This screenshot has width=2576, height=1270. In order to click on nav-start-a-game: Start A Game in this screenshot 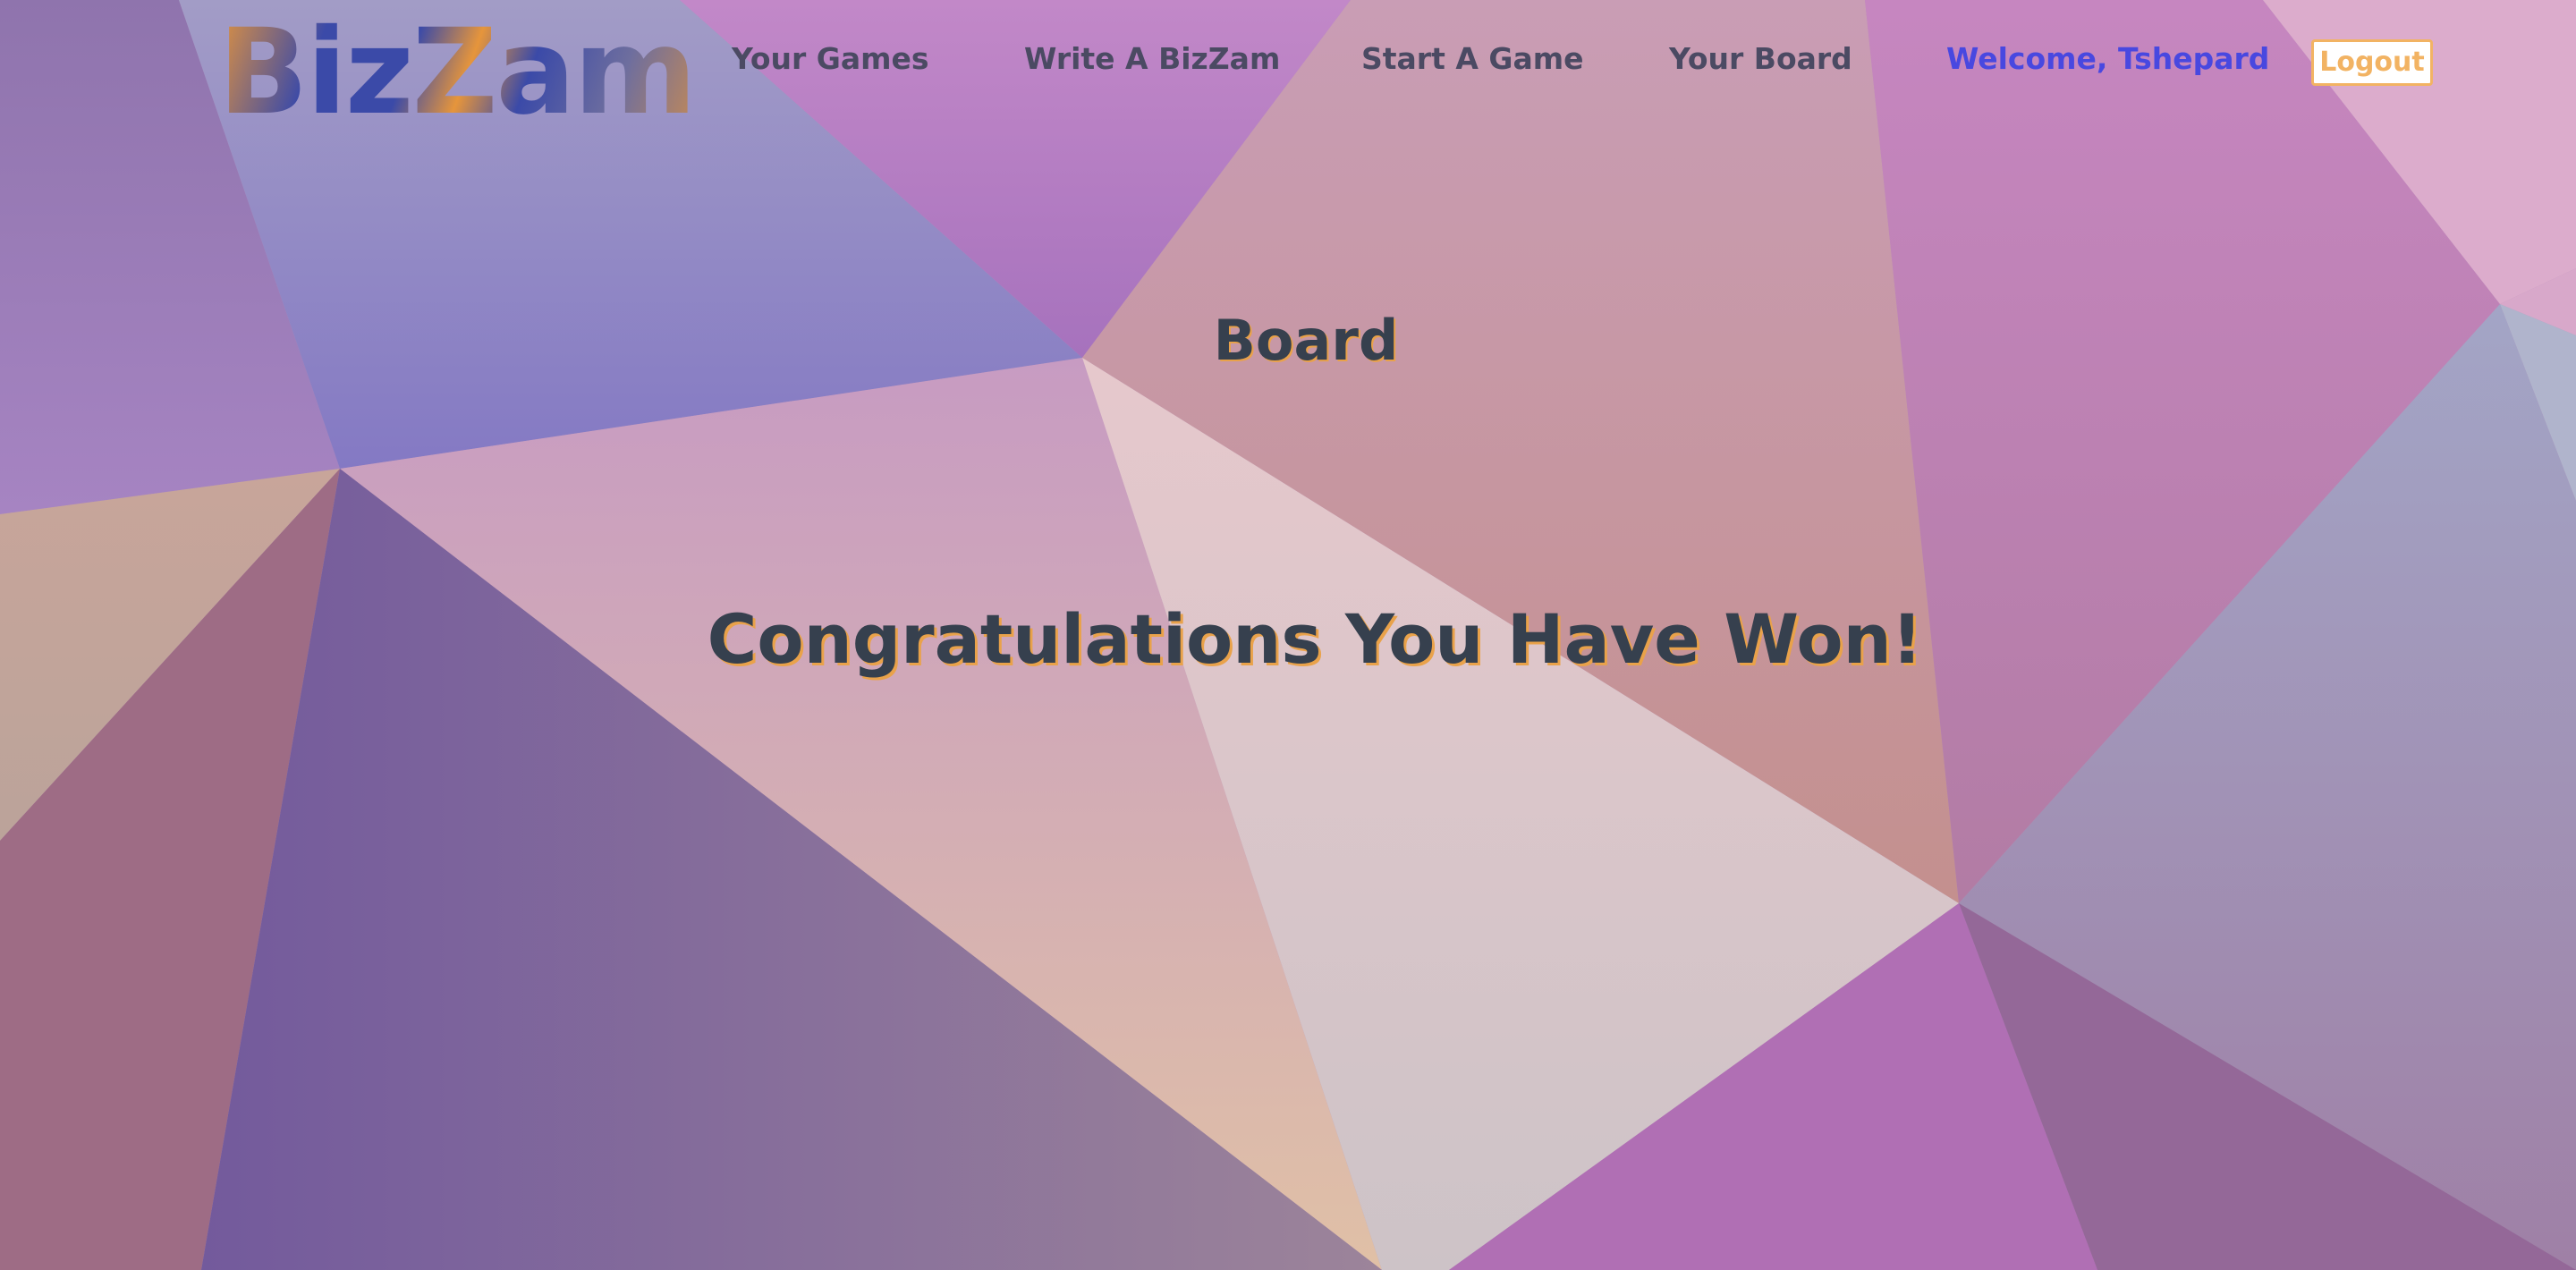, I will do `click(1472, 59)`.